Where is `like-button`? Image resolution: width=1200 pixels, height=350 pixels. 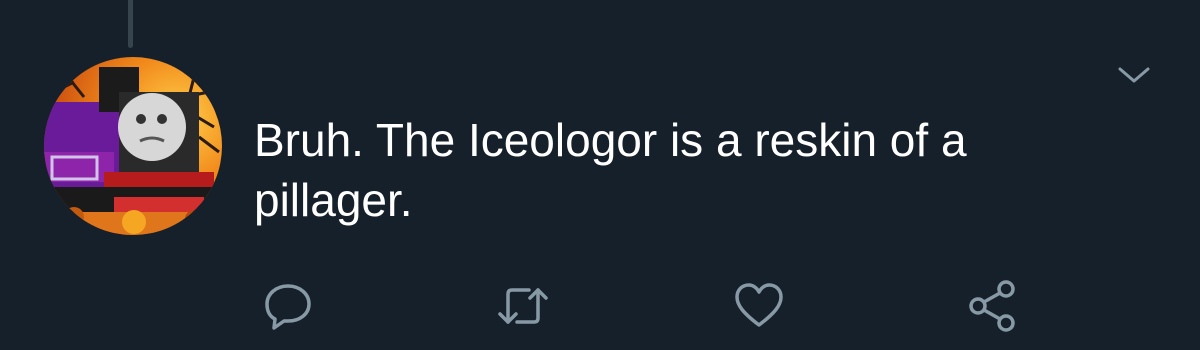 like-button is located at coordinates (759, 306).